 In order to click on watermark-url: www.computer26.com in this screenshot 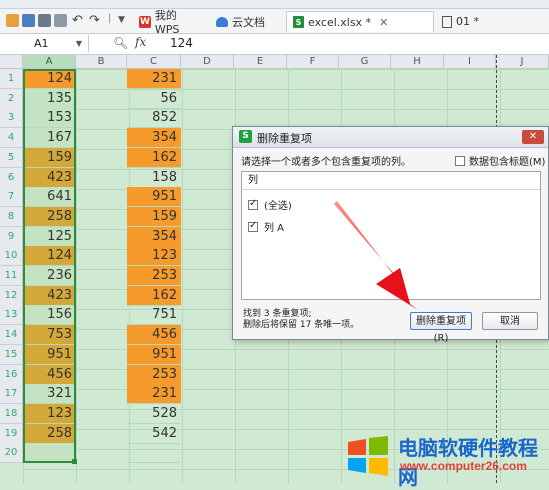, I will do `click(463, 466)`.